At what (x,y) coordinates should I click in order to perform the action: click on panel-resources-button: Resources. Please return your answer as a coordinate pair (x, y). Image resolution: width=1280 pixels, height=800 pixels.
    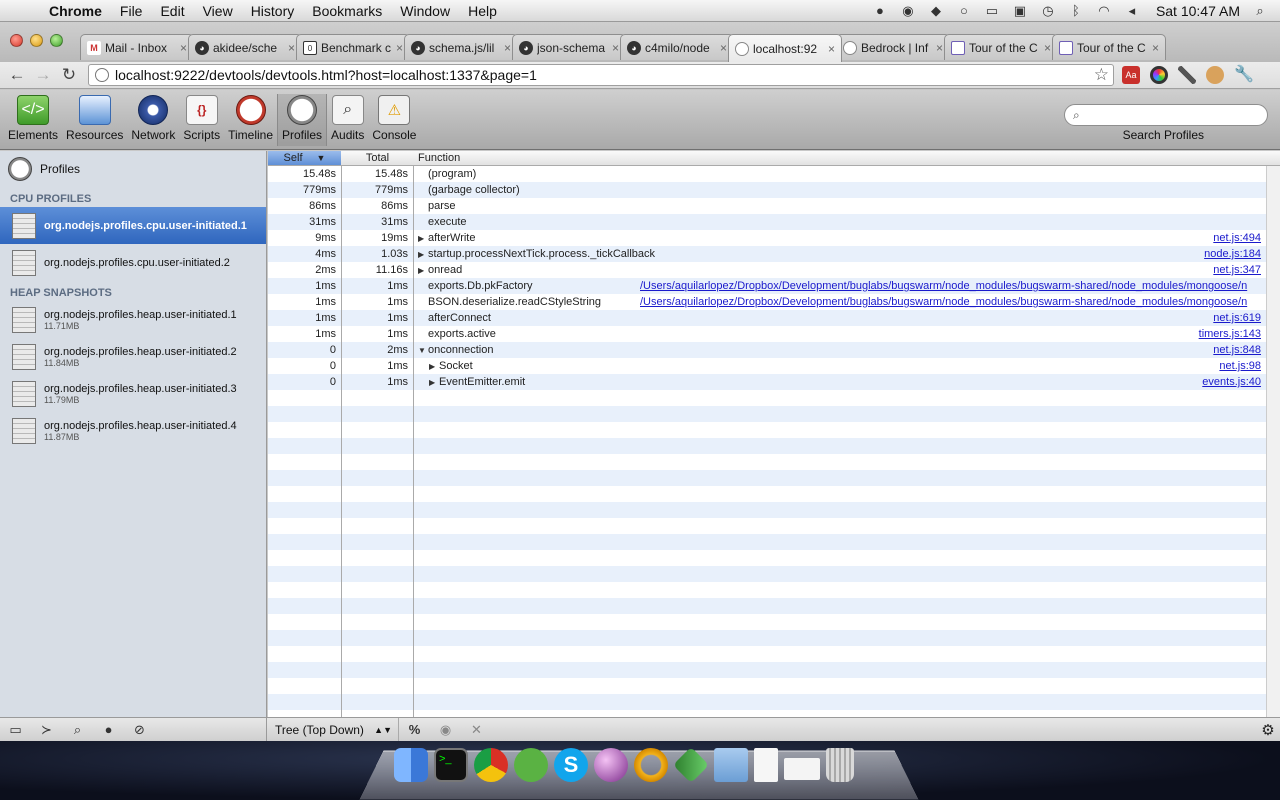
    Looking at the image, I should click on (94, 120).